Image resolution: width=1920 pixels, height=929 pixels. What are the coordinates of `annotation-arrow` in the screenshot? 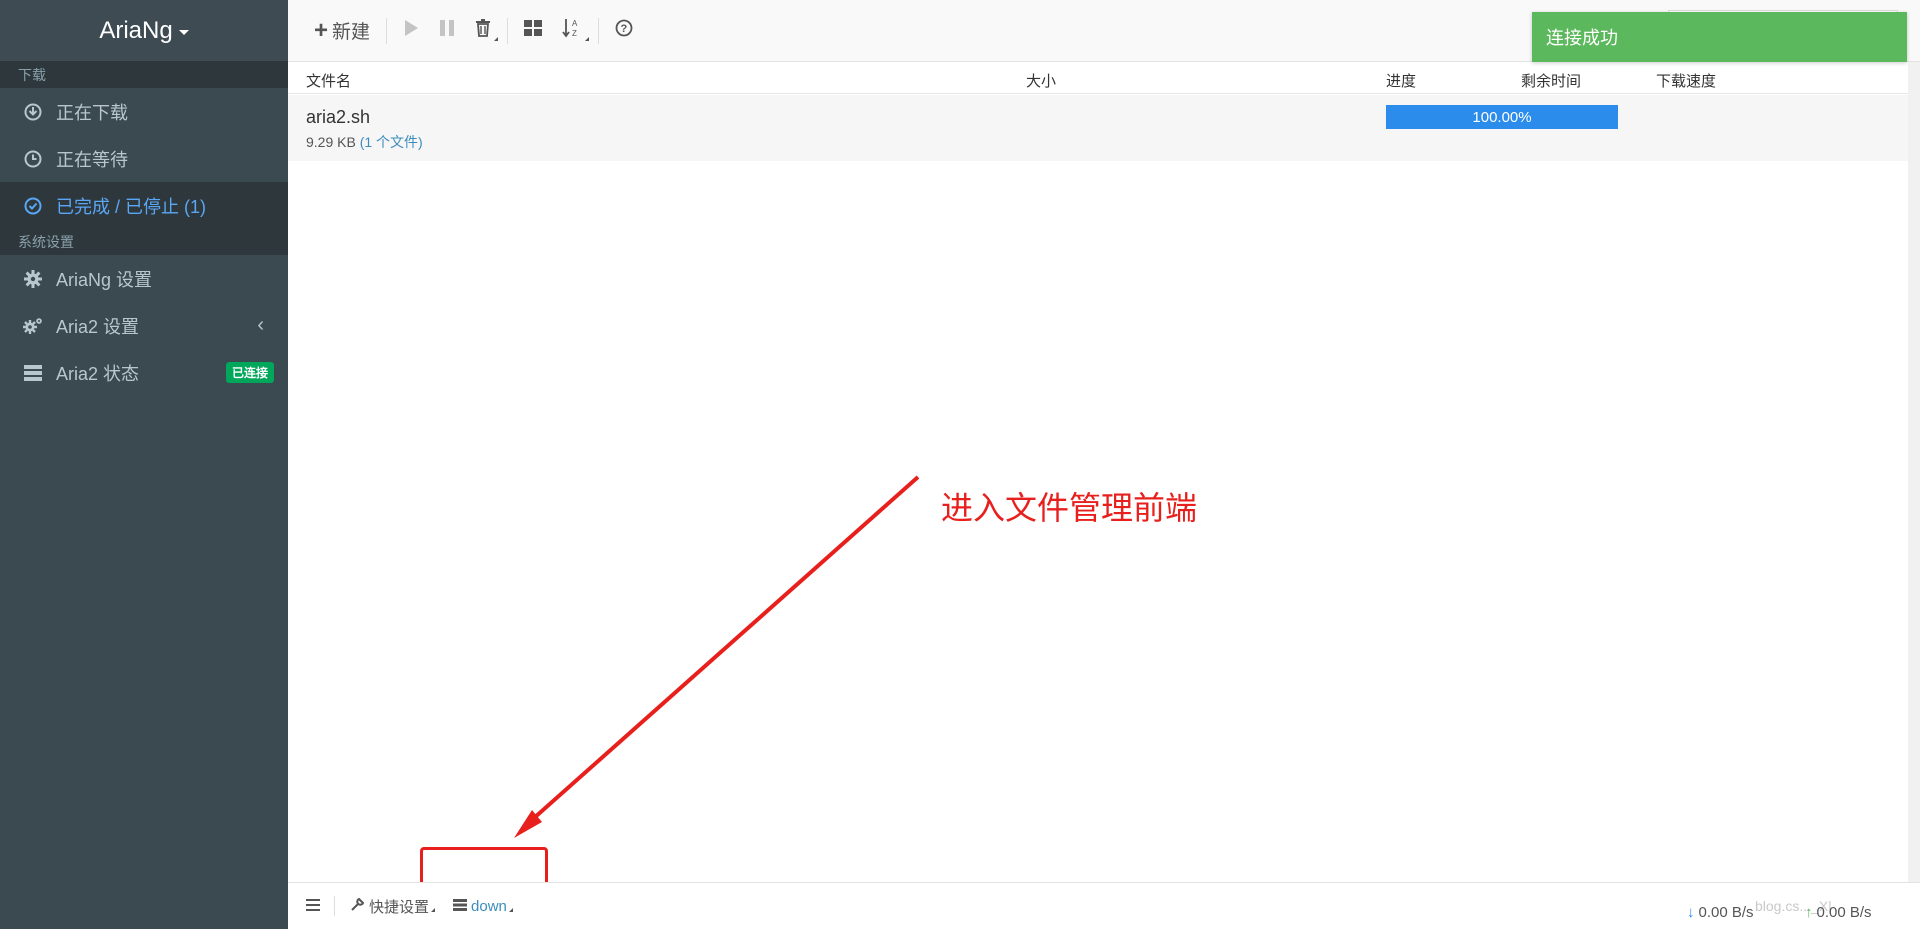 It's located at (717, 656).